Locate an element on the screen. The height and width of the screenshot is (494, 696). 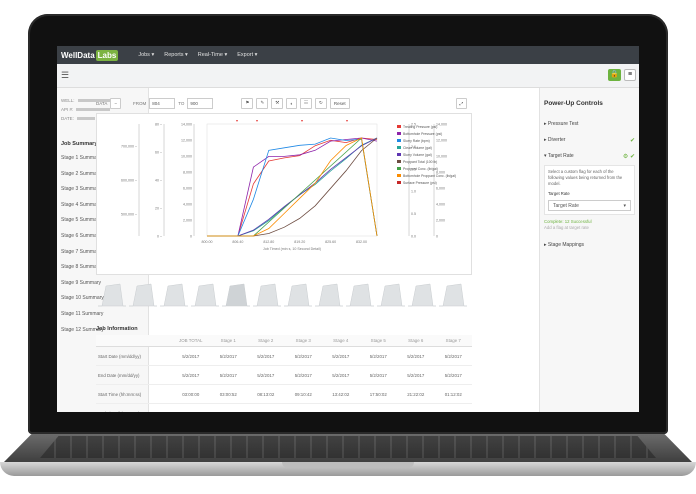
to-input: 900 is located at coordinates (200, 103).